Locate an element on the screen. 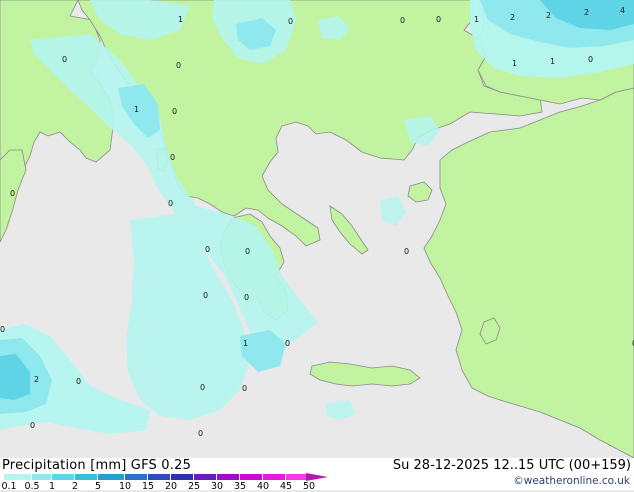  map-title: Precipitation [mm] GFS 0.25 is located at coordinates (97, 465).